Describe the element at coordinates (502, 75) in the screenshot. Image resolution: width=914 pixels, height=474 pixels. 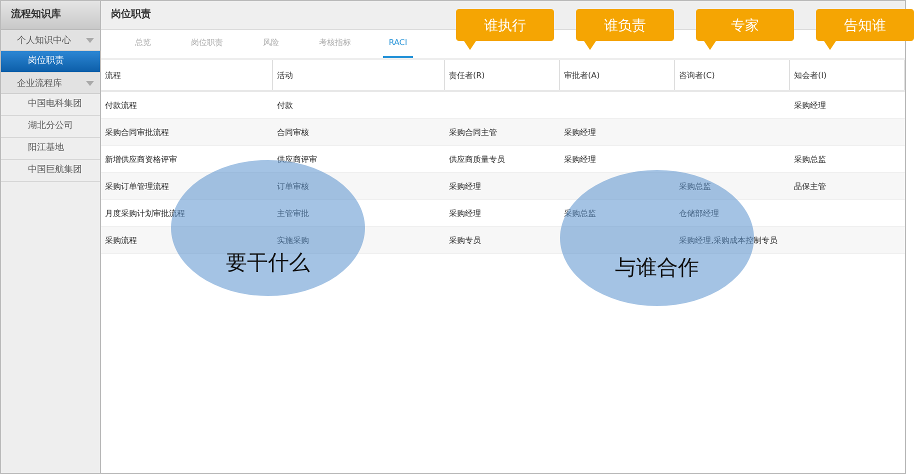
I see `column-header: 责任者(R)` at that location.